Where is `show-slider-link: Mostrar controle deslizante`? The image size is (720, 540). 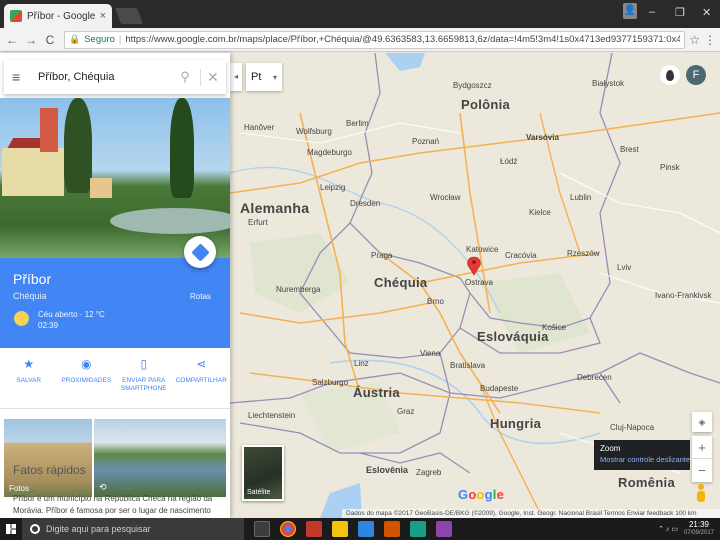 show-slider-link: Mostrar controle deslizante is located at coordinates (645, 459).